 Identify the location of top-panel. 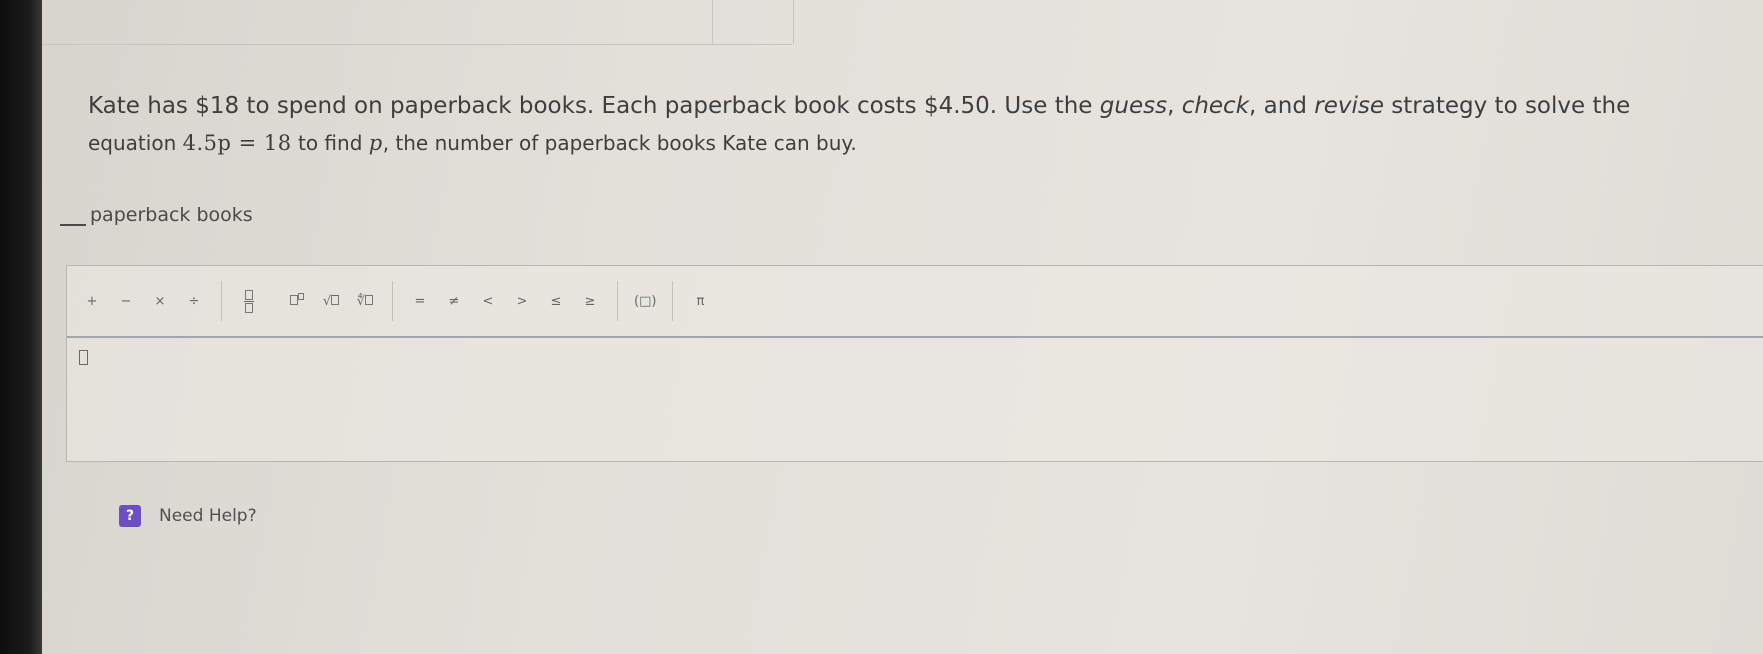
(417, 22).